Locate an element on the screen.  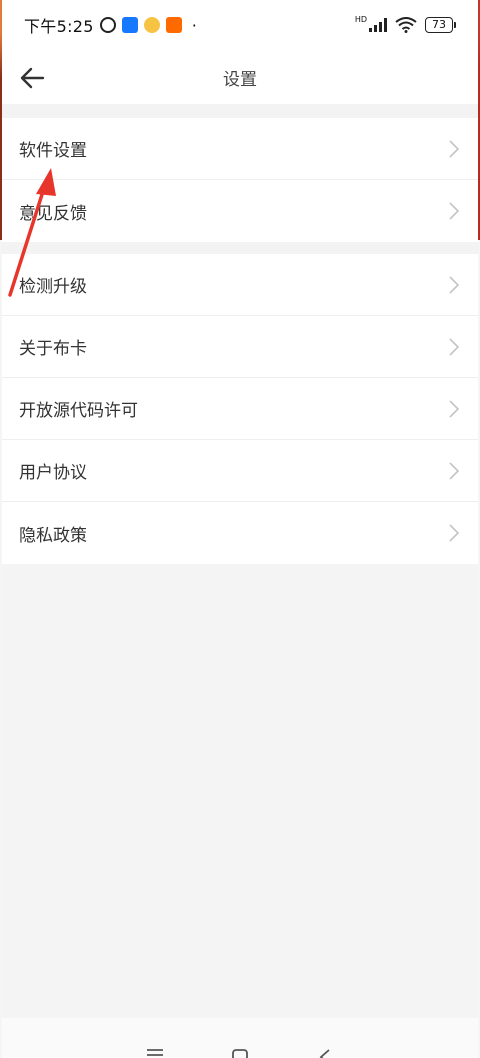
network-type-label: HD is located at coordinates (360, 19).